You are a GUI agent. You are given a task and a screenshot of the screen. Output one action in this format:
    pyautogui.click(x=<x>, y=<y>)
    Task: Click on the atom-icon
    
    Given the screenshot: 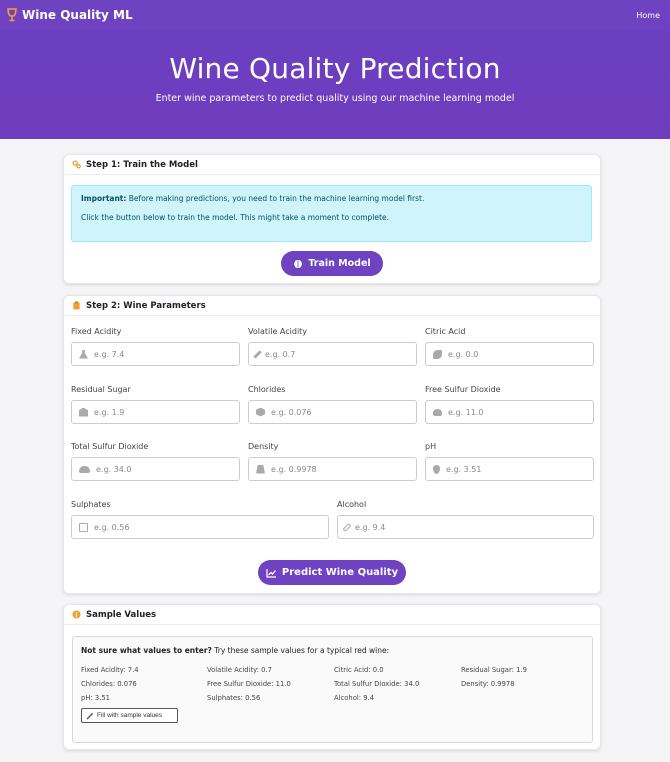 What is the action you would take?
    pyautogui.click(x=260, y=412)
    